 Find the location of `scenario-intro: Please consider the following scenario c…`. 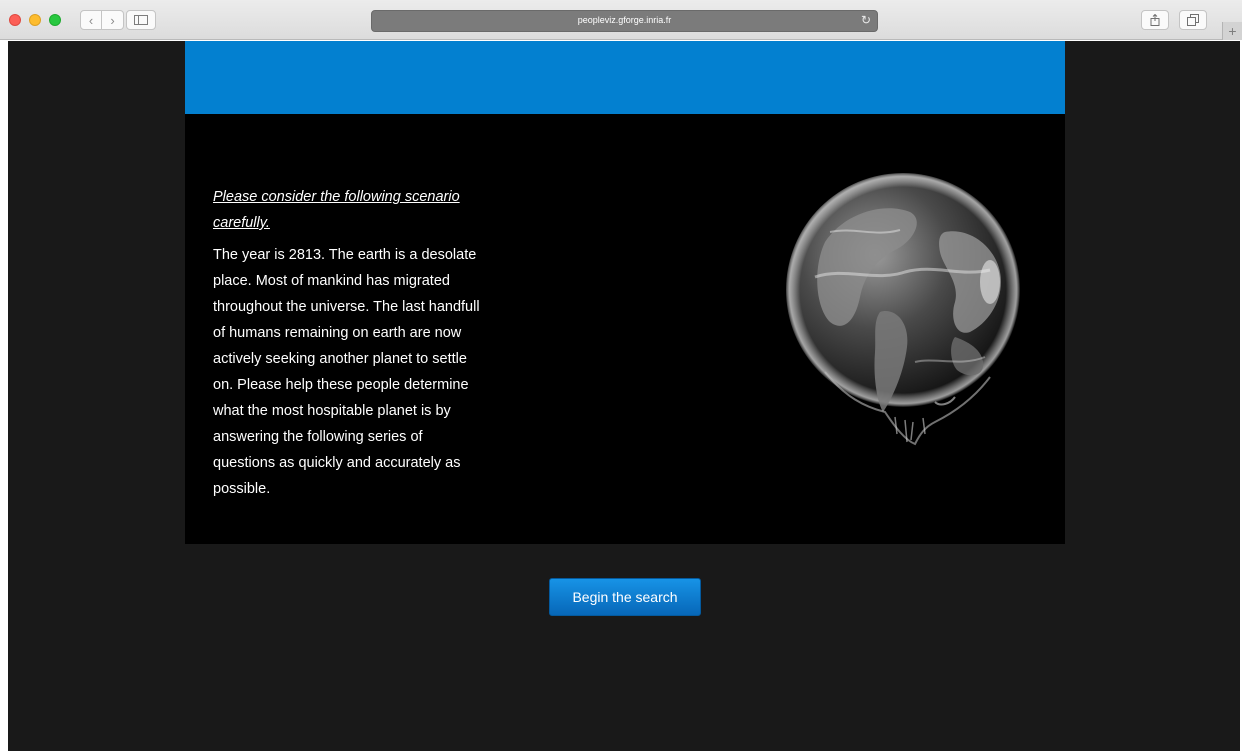

scenario-intro: Please consider the following scenario c… is located at coordinates (348, 343).